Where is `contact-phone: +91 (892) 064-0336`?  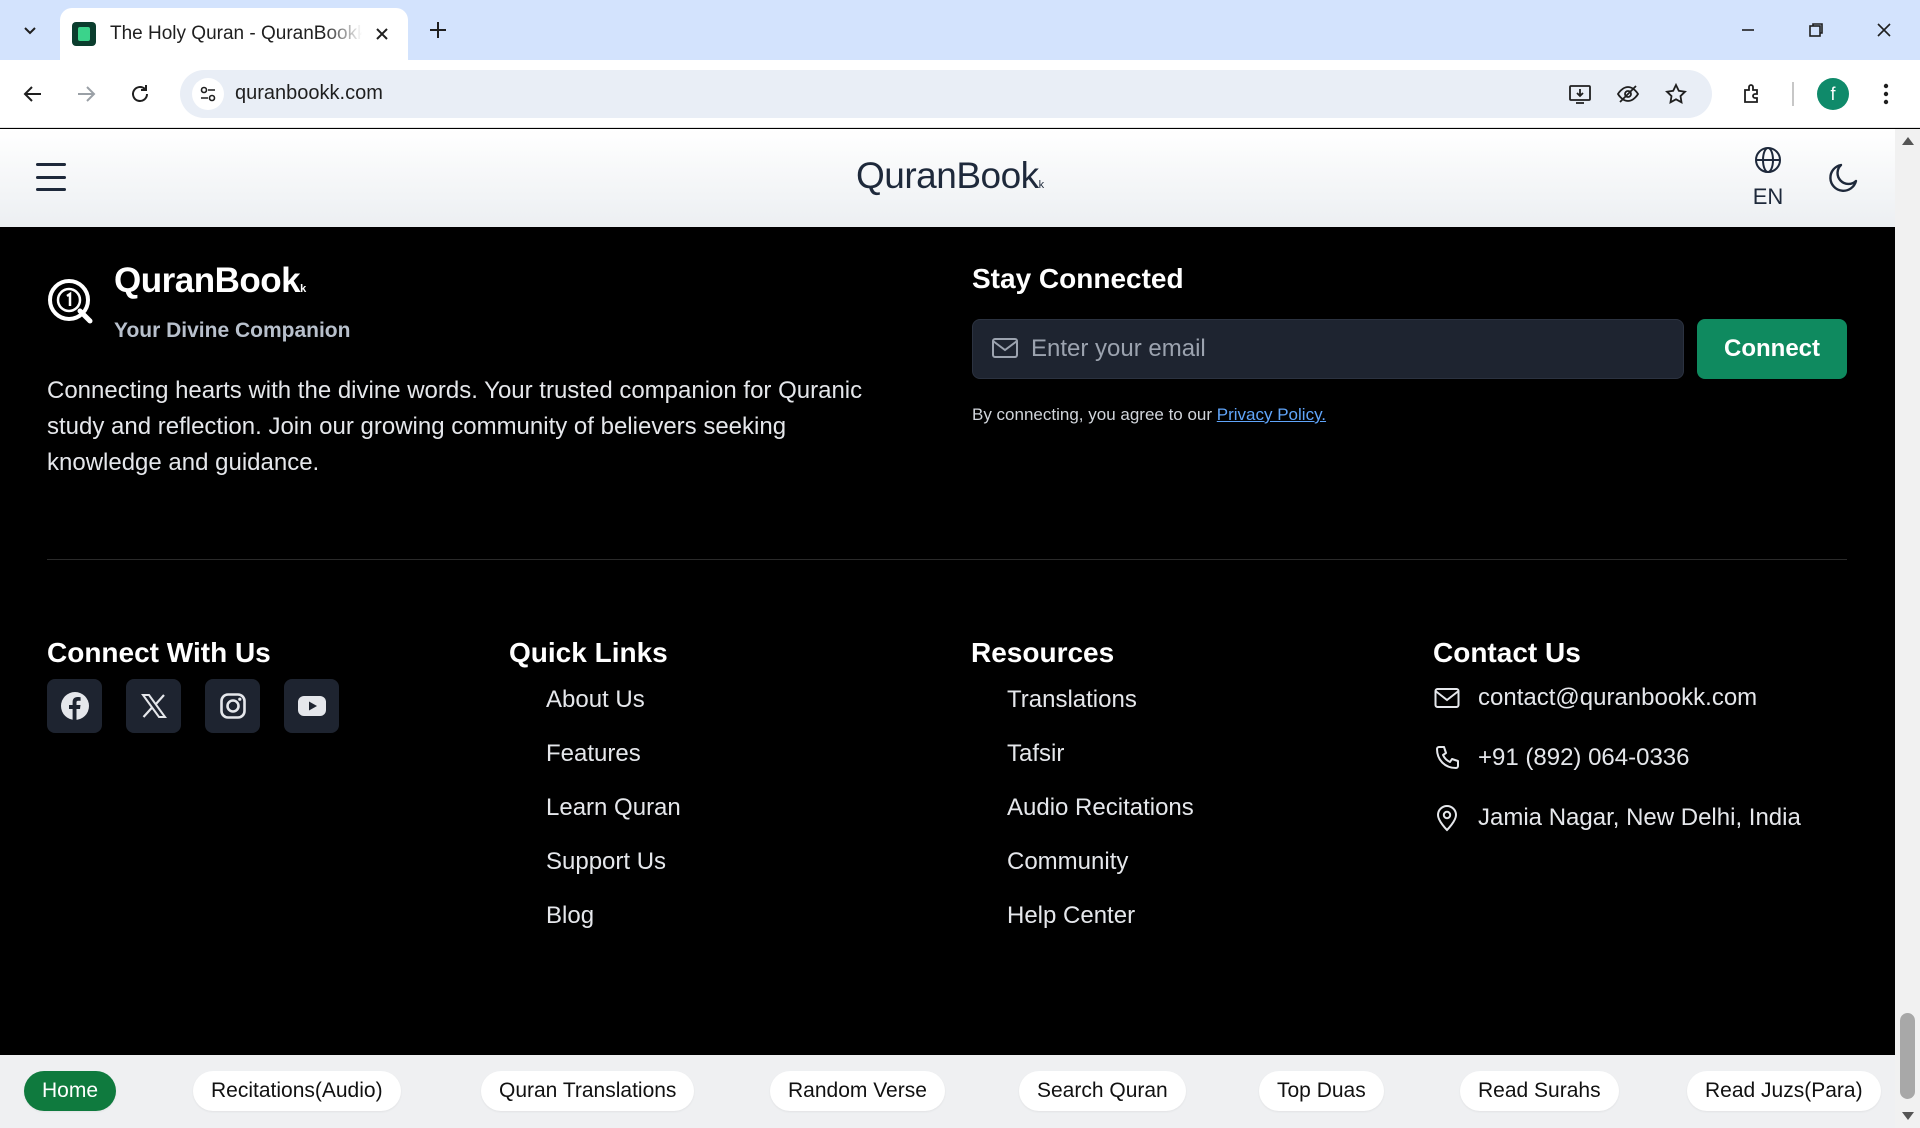 contact-phone: +91 (892) 064-0336 is located at coordinates (1561, 758).